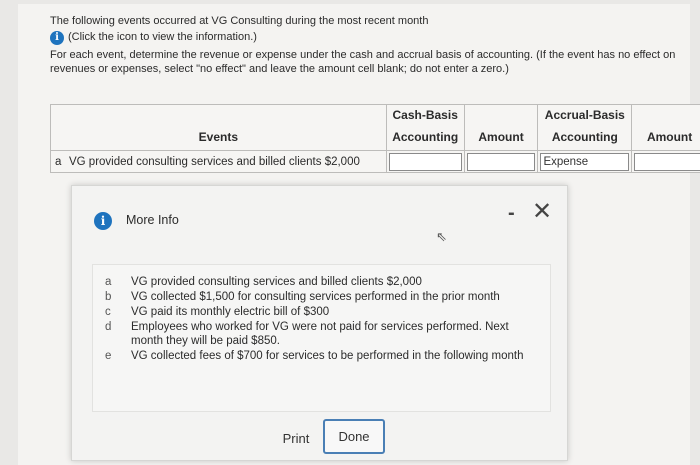 The width and height of the screenshot is (700, 465). I want to click on cash-amount-input, so click(501, 161).